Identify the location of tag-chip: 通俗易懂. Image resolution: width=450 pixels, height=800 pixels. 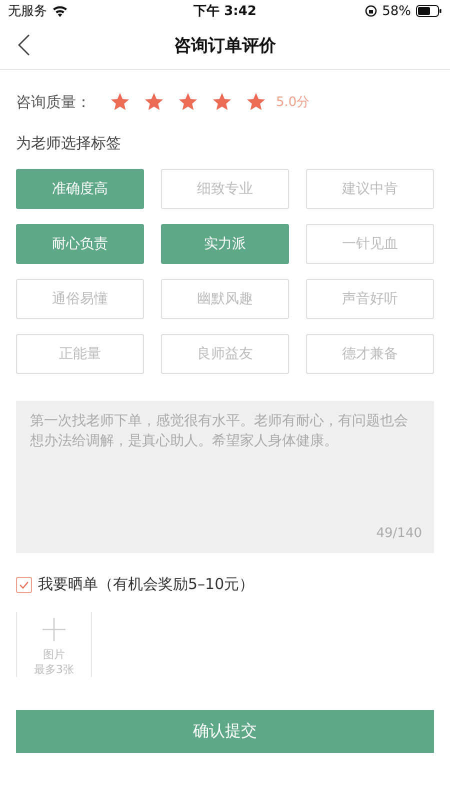
(80, 299).